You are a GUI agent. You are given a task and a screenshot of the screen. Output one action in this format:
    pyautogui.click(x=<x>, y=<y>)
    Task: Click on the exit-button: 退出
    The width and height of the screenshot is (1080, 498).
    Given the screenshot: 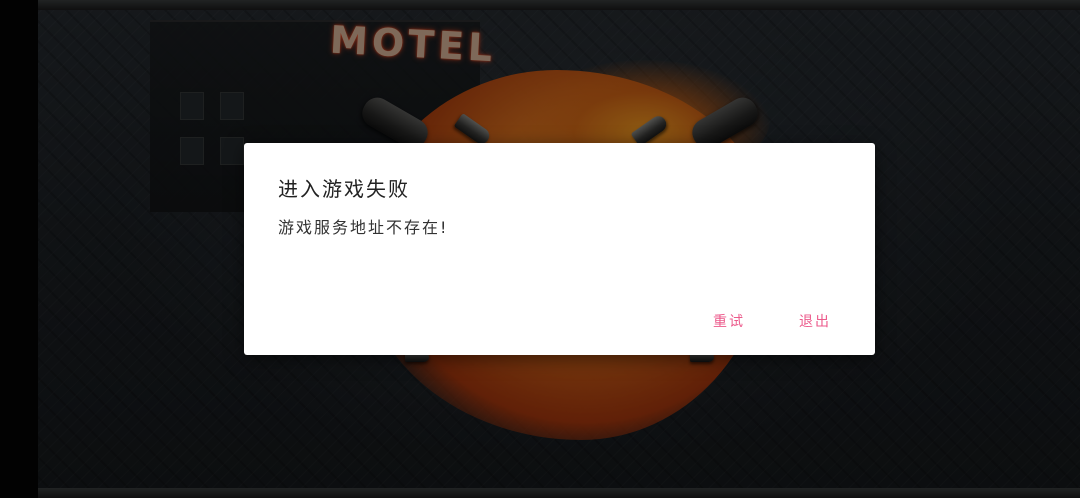 What is the action you would take?
    pyautogui.click(x=815, y=321)
    